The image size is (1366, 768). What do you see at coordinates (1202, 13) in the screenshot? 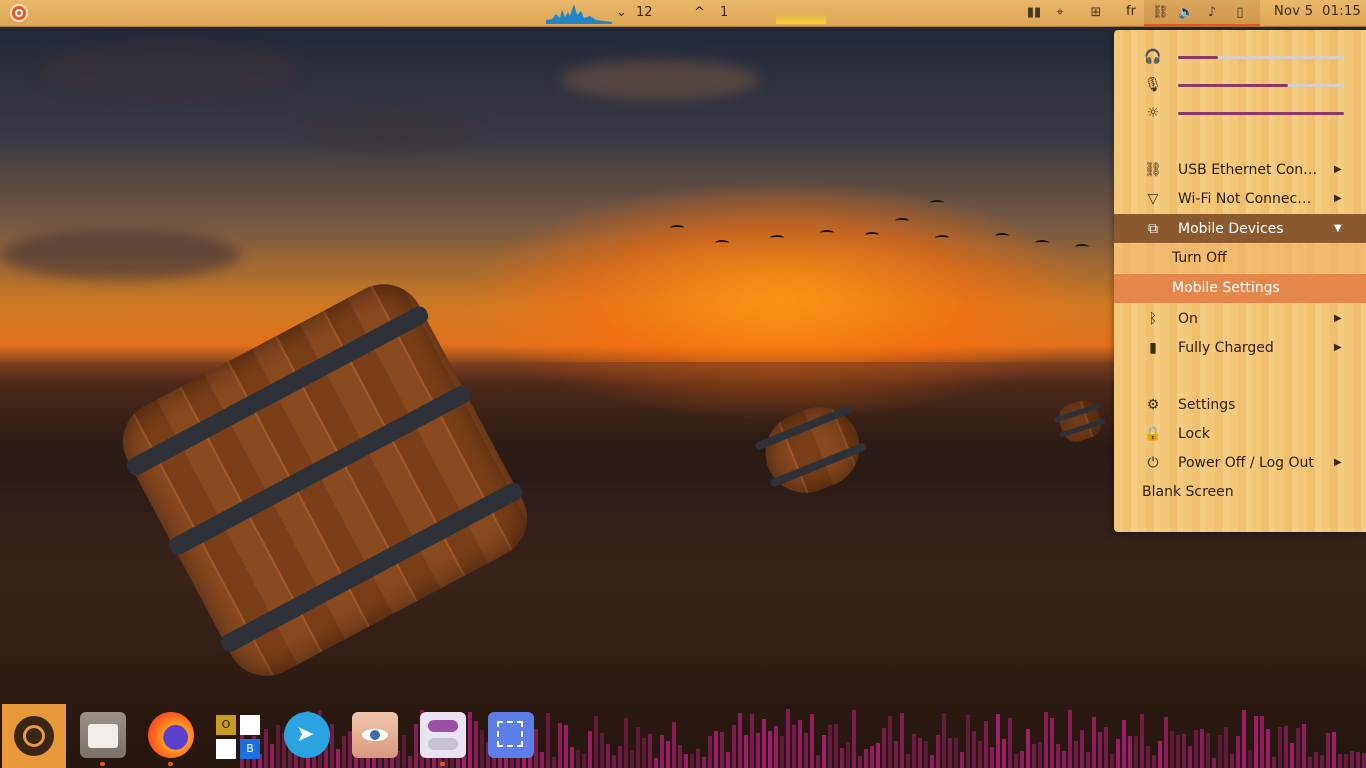
I see `system-status-area: ⛓ 🔈 ♪ ▯` at bounding box center [1202, 13].